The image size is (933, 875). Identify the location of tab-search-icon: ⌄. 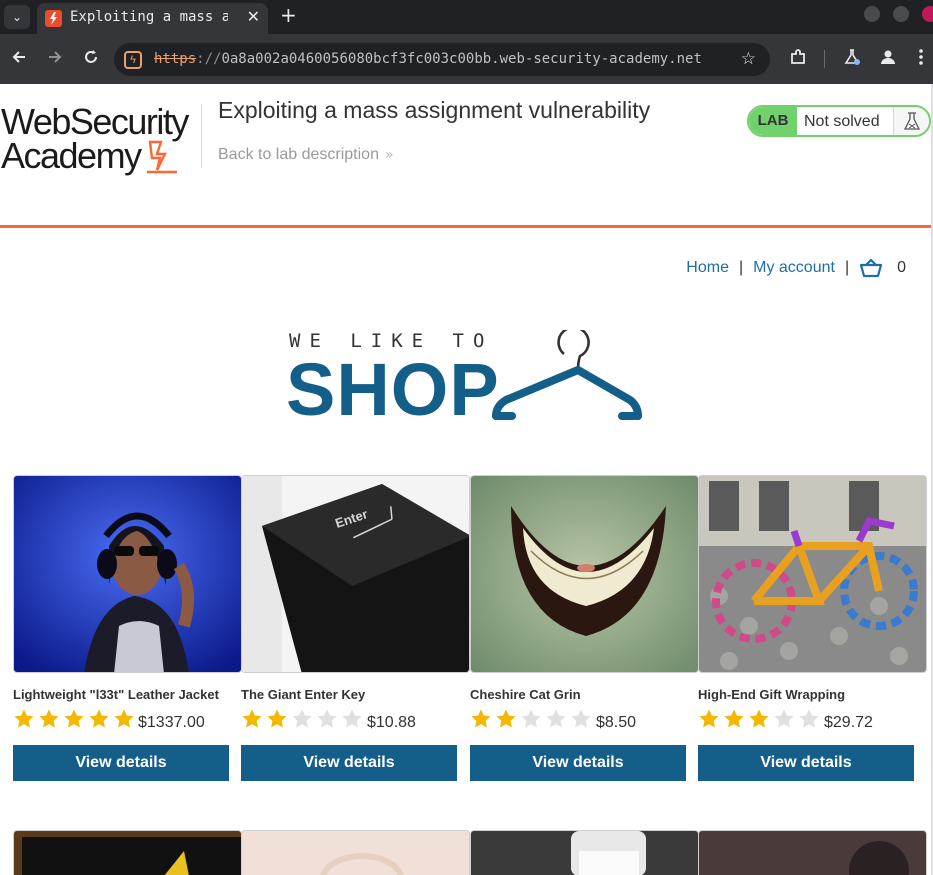
(17, 17).